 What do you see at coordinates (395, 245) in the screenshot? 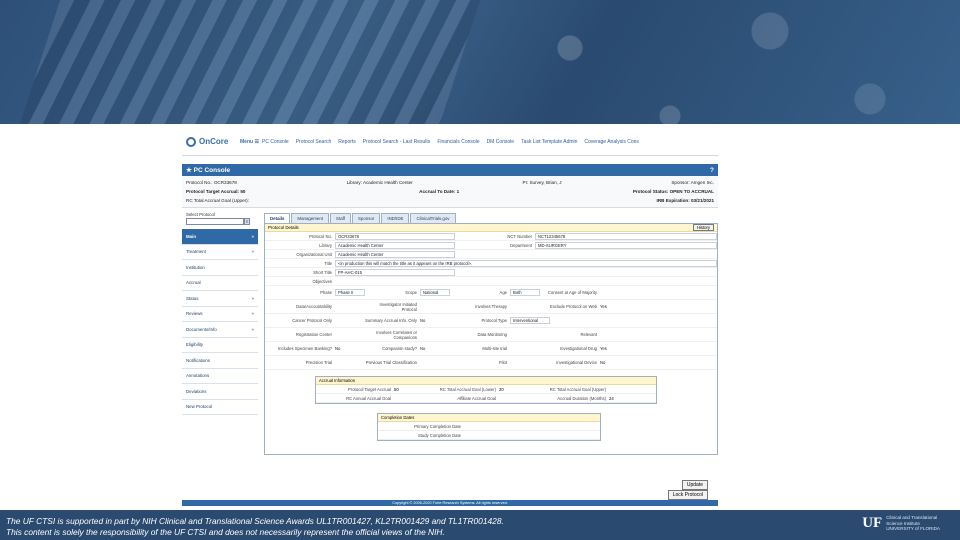
I see `library-field: Academic Health Center` at bounding box center [395, 245].